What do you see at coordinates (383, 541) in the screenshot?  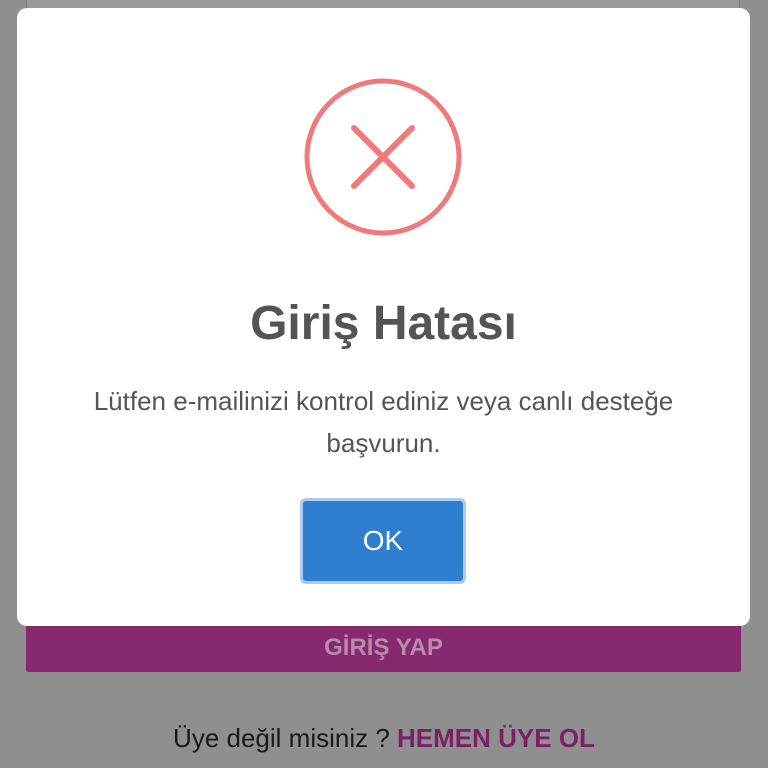 I see `ok-button: OK` at bounding box center [383, 541].